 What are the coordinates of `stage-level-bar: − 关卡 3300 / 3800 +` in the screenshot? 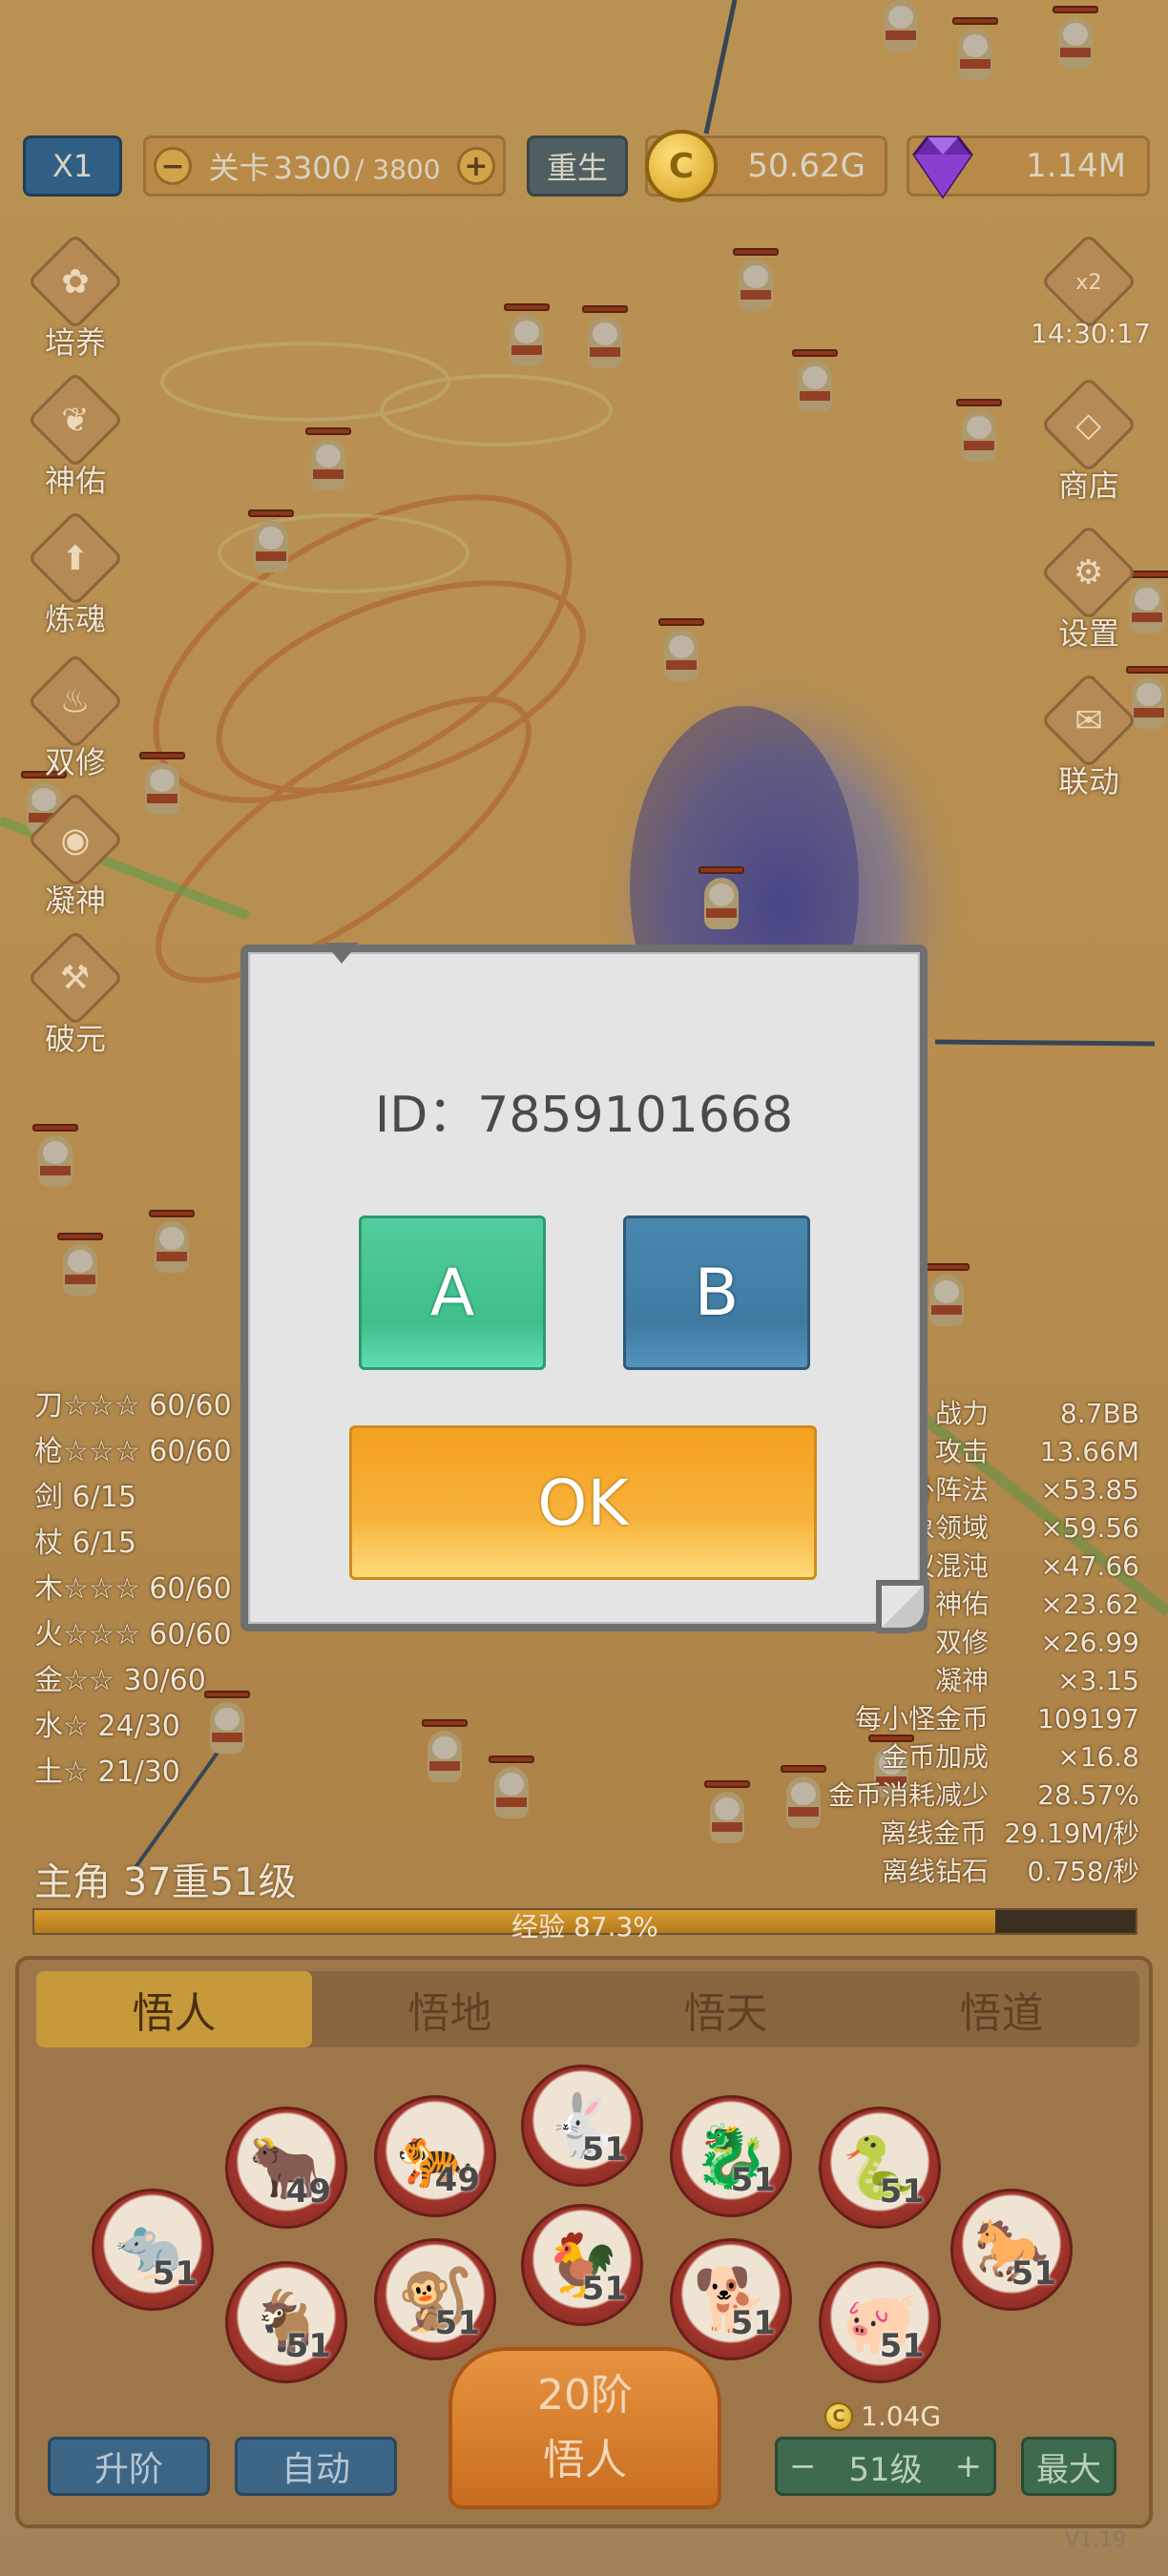 It's located at (324, 166).